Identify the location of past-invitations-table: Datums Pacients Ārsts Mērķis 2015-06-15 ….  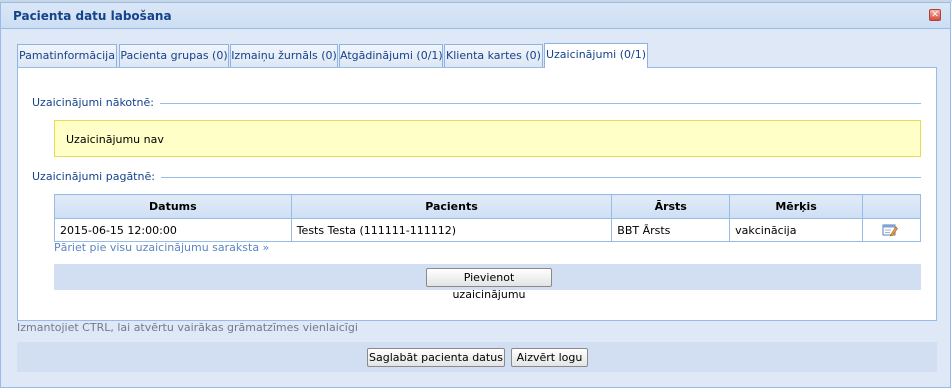
(487, 218).